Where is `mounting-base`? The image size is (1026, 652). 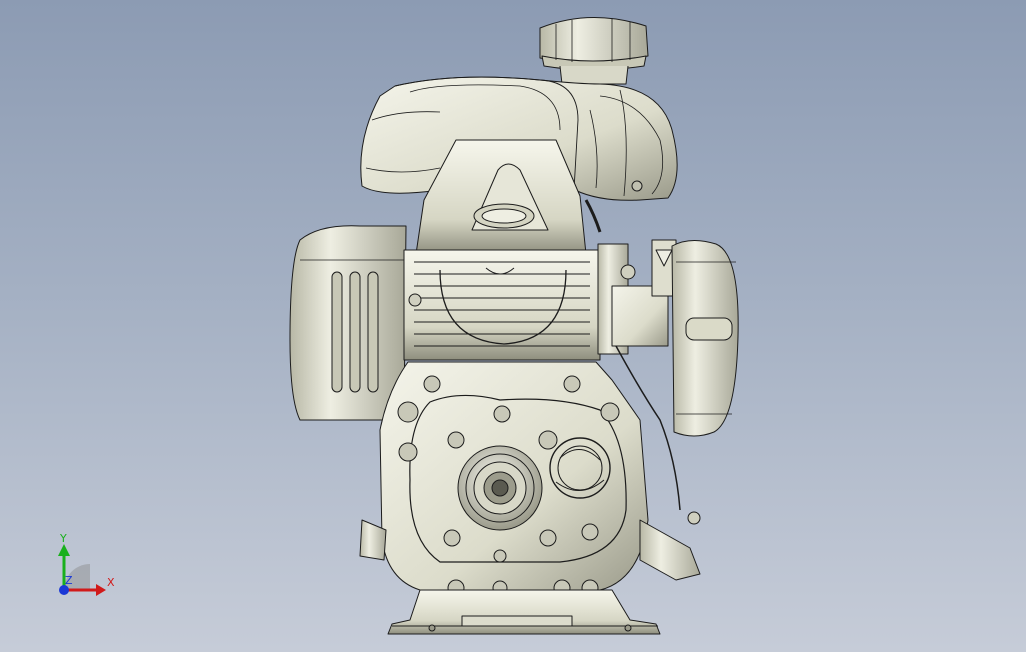
mounting-base is located at coordinates (524, 612).